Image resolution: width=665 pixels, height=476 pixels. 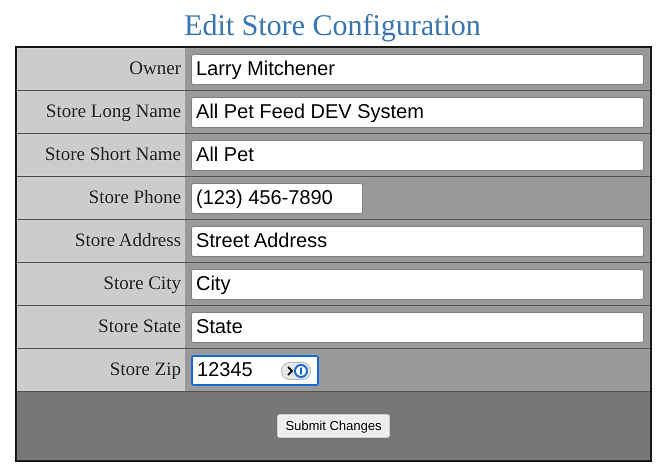 What do you see at coordinates (142, 284) in the screenshot?
I see `field-label: Store City` at bounding box center [142, 284].